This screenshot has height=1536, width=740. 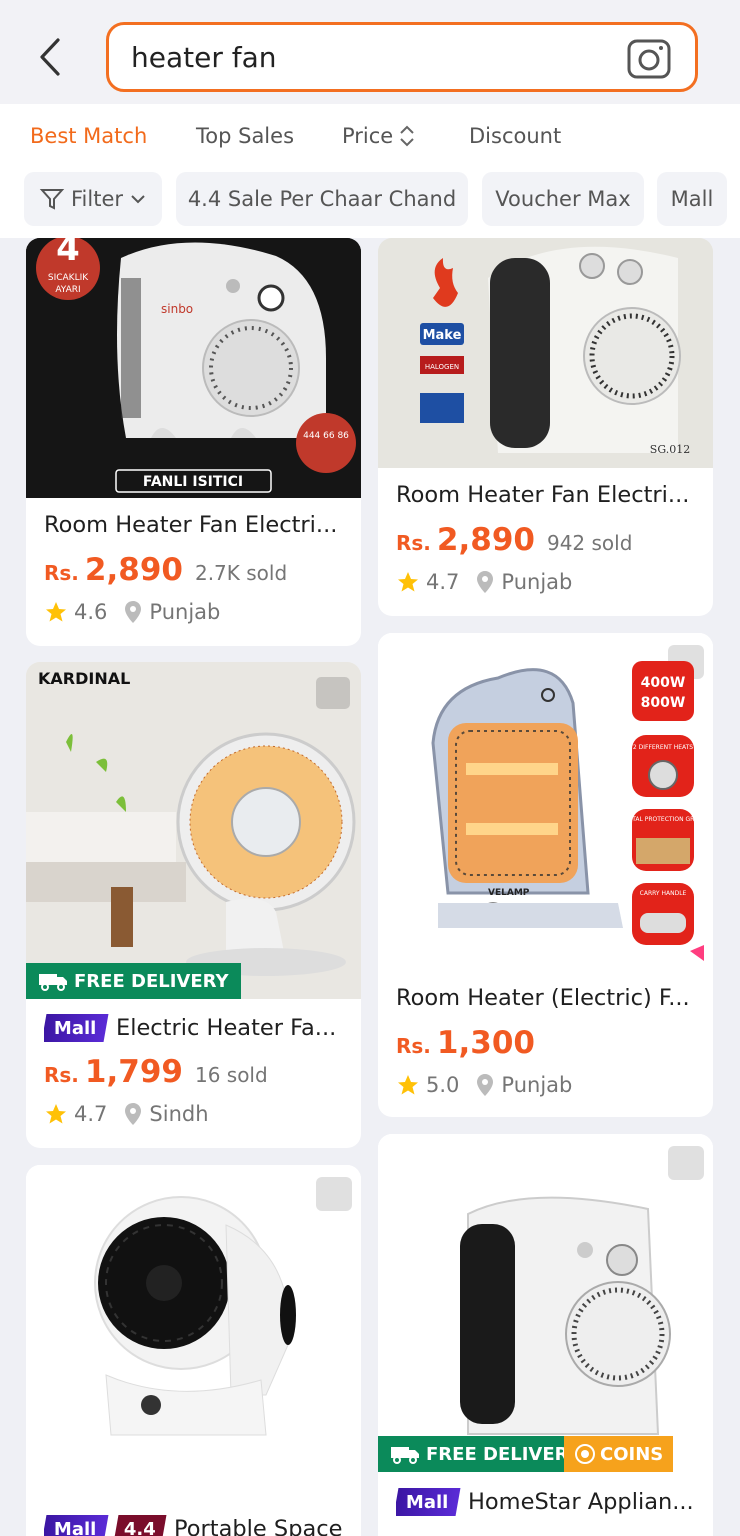 I want to click on badge-number: 4, so click(x=68, y=253).